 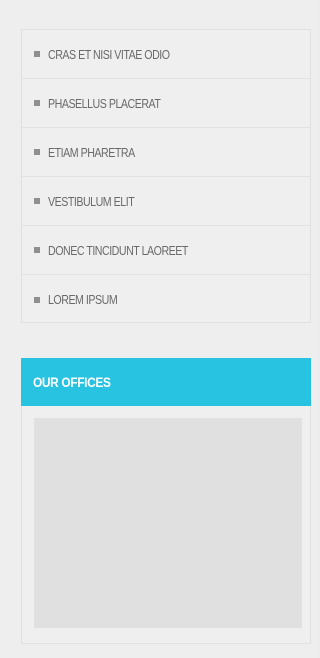 What do you see at coordinates (166, 103) in the screenshot?
I see `menu-item-phasellus-placerat: PHASELLUS PLACERAT` at bounding box center [166, 103].